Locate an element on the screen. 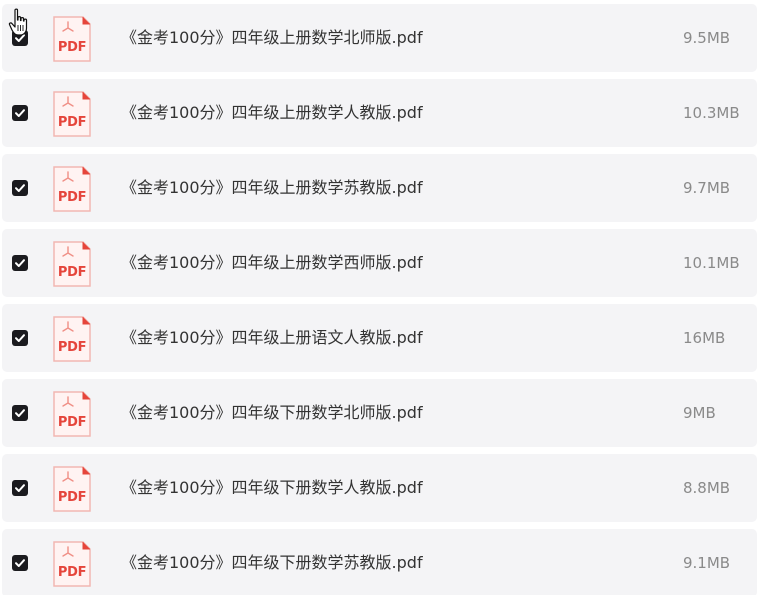 The height and width of the screenshot is (595, 757). file-row: PDF 《金考100分》四年级下册数学人教版.pdf 8.8MB is located at coordinates (379, 488).